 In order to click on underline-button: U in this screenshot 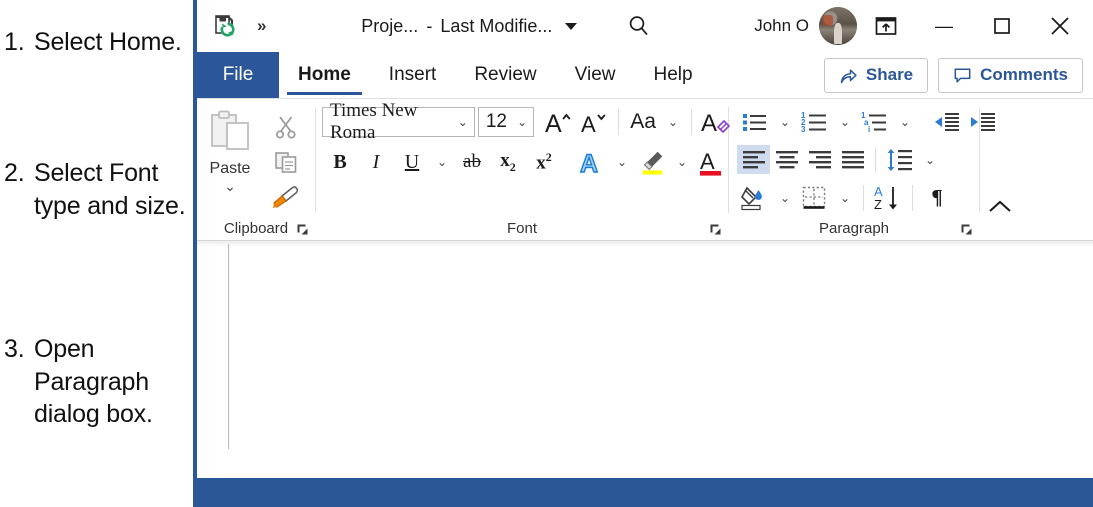, I will do `click(412, 162)`.